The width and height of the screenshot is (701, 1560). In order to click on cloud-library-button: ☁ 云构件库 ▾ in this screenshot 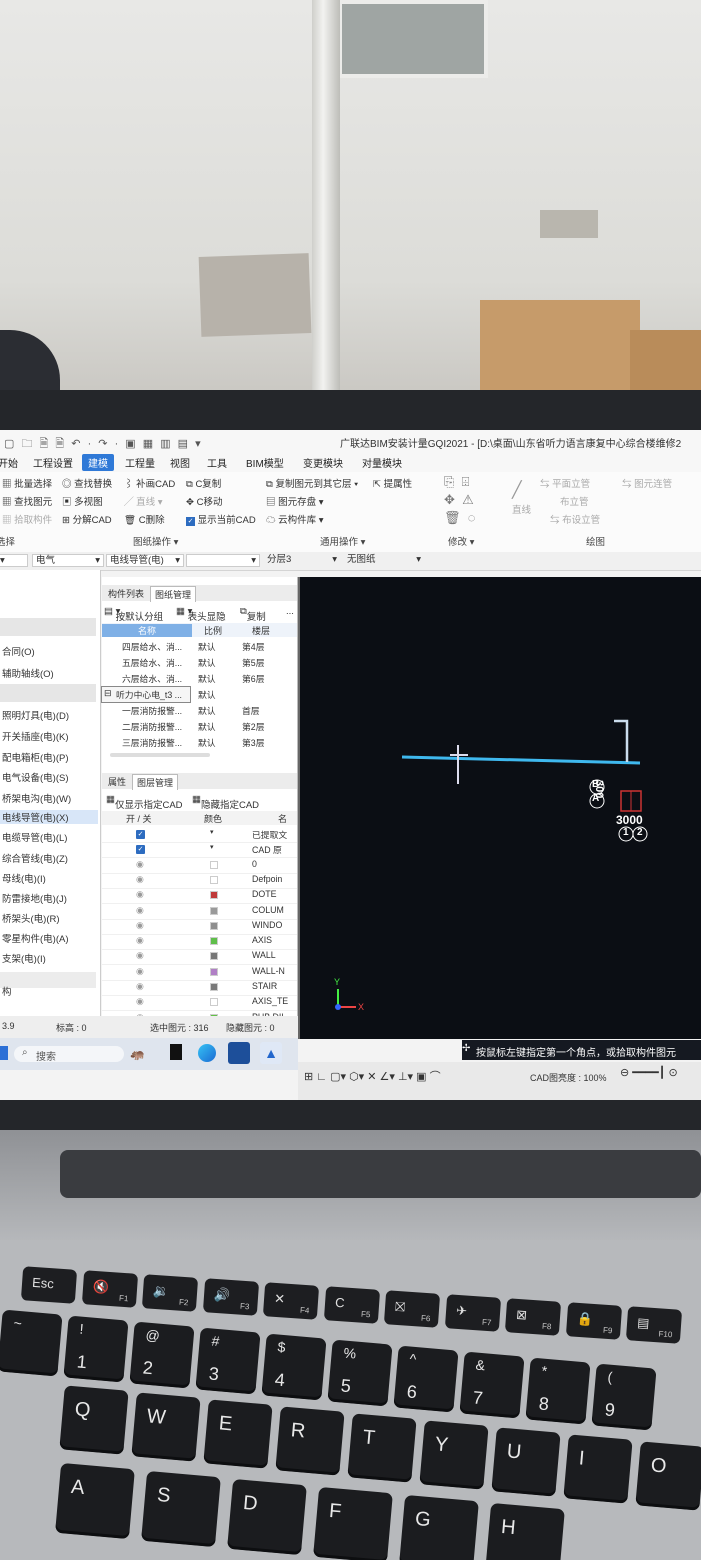, I will do `click(295, 519)`.